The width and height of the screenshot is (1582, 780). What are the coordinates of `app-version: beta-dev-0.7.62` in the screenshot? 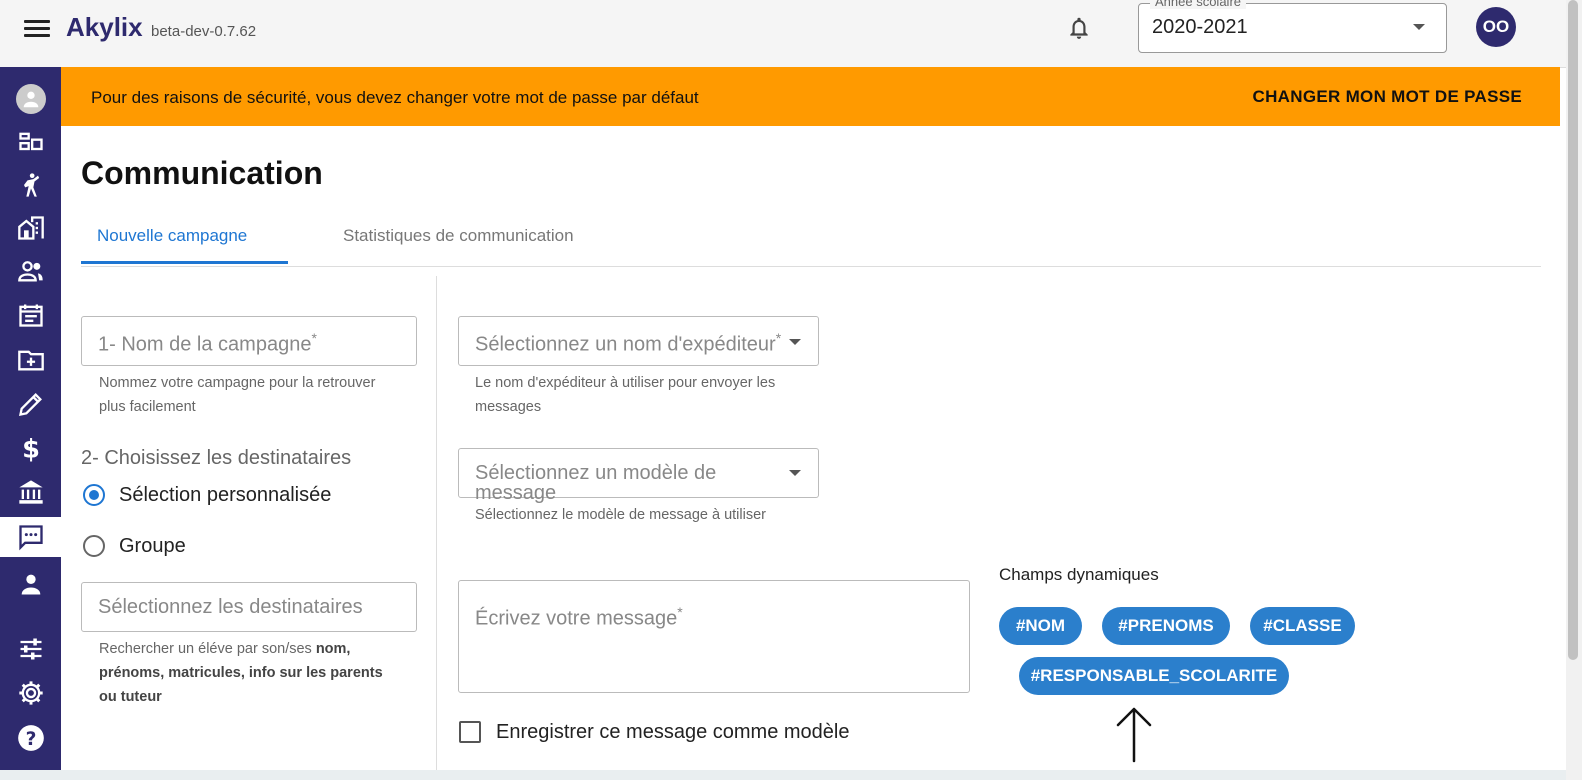 It's located at (204, 31).